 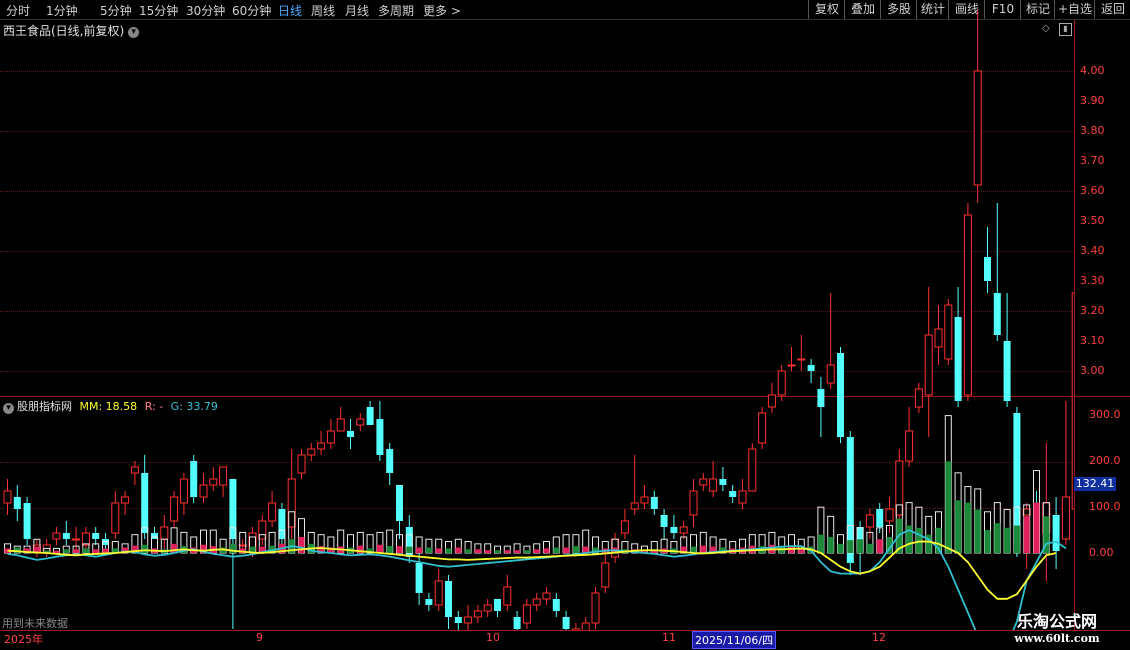 I want to click on indicator-tick: 200.0, so click(x=1105, y=460).